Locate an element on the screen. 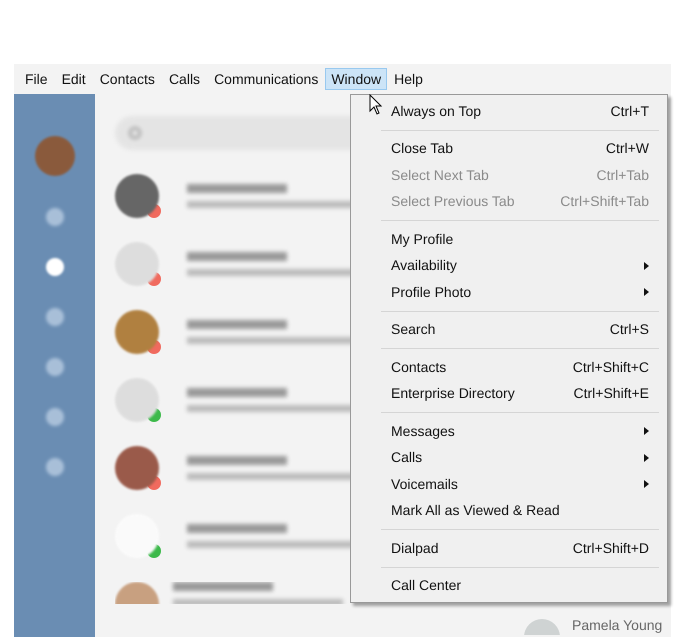 The height and width of the screenshot is (637, 679). menu-item: Close Tab Ctrl+W is located at coordinates (509, 149).